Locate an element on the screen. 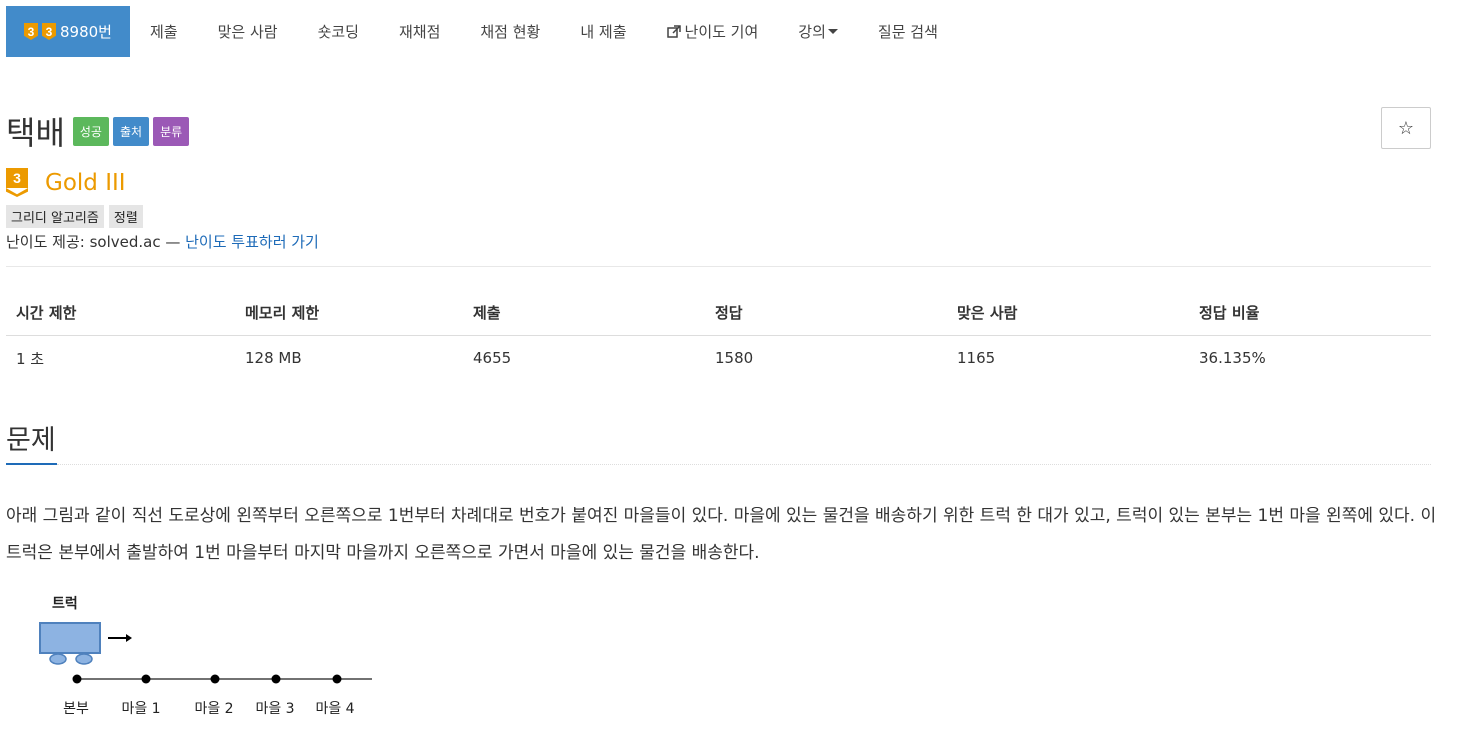 The width and height of the screenshot is (1477, 734). nav-accepted-users: 맞은 사람 is located at coordinates (248, 31).